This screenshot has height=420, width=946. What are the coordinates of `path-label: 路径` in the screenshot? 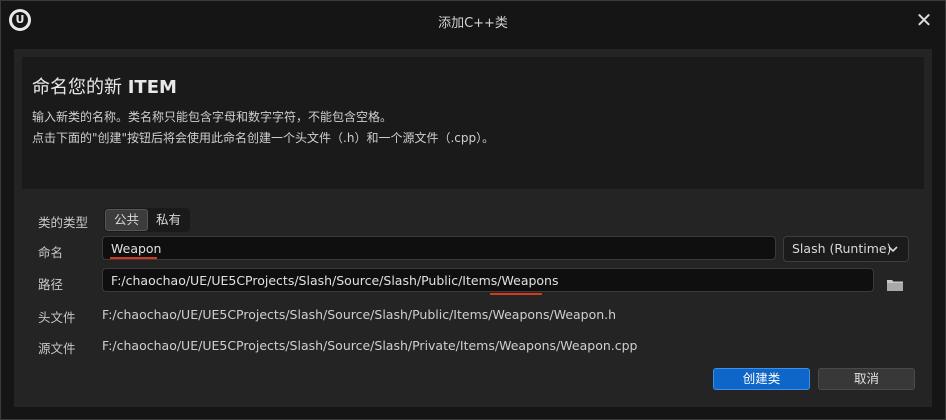 It's located at (51, 284).